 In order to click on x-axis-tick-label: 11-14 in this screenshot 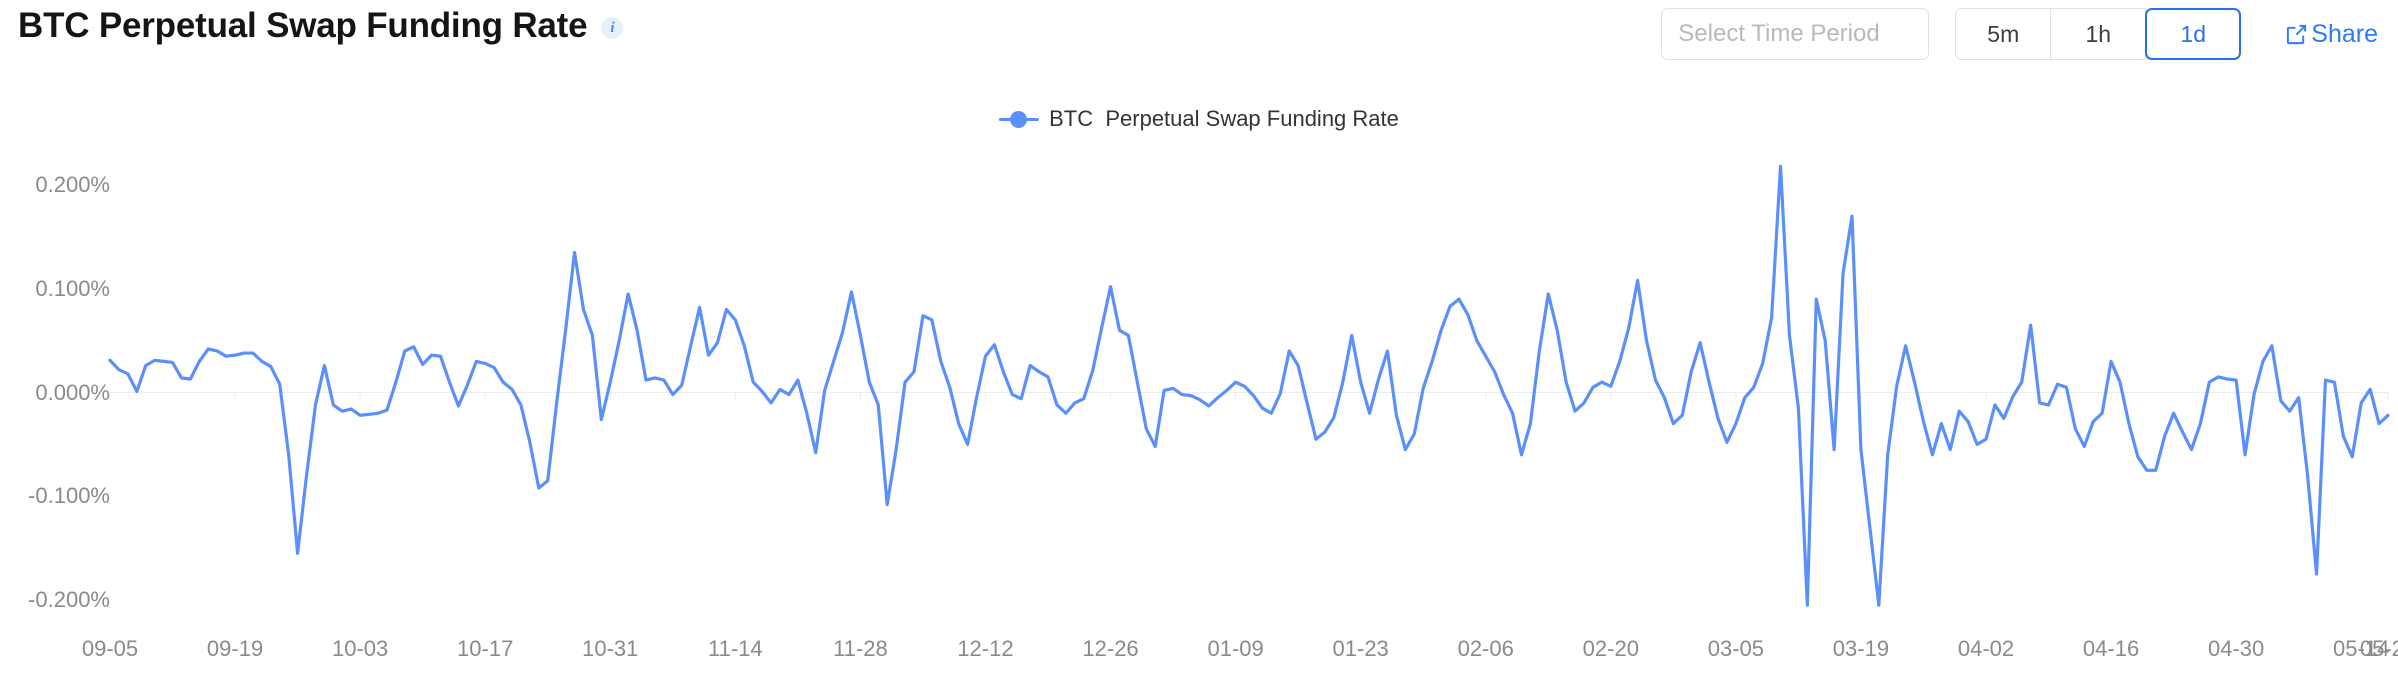, I will do `click(735, 648)`.